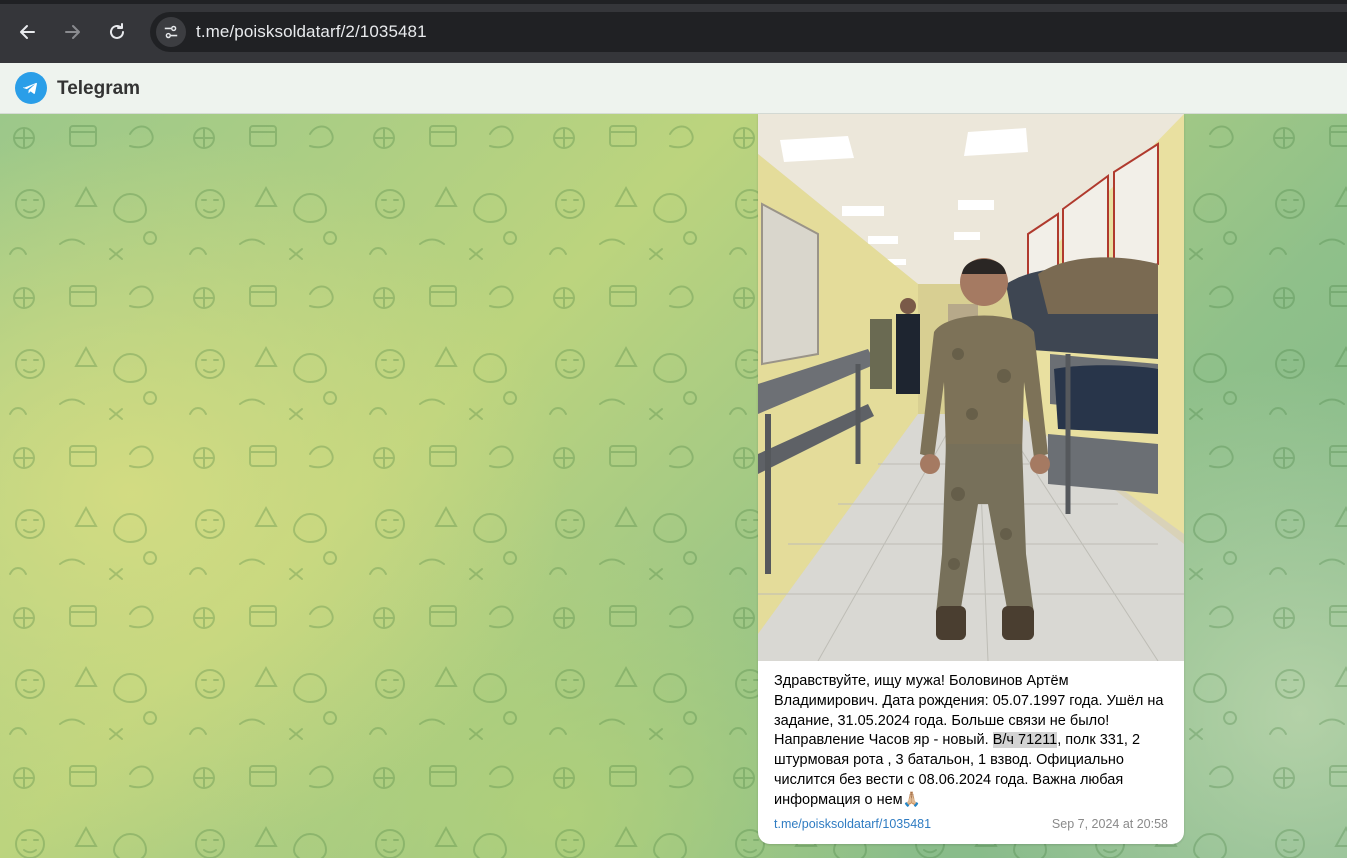 The height and width of the screenshot is (858, 1347). Describe the element at coordinates (673, 88) in the screenshot. I see `telegram-header: Telegram` at that location.